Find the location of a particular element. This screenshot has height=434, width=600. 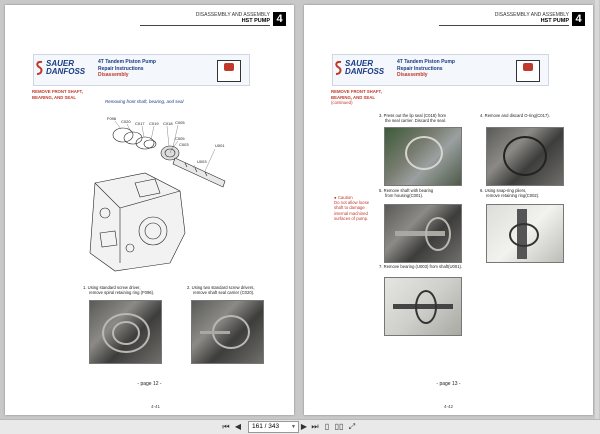

step-text: the seal carrier. Discard the seal. is located at coordinates (415, 121).